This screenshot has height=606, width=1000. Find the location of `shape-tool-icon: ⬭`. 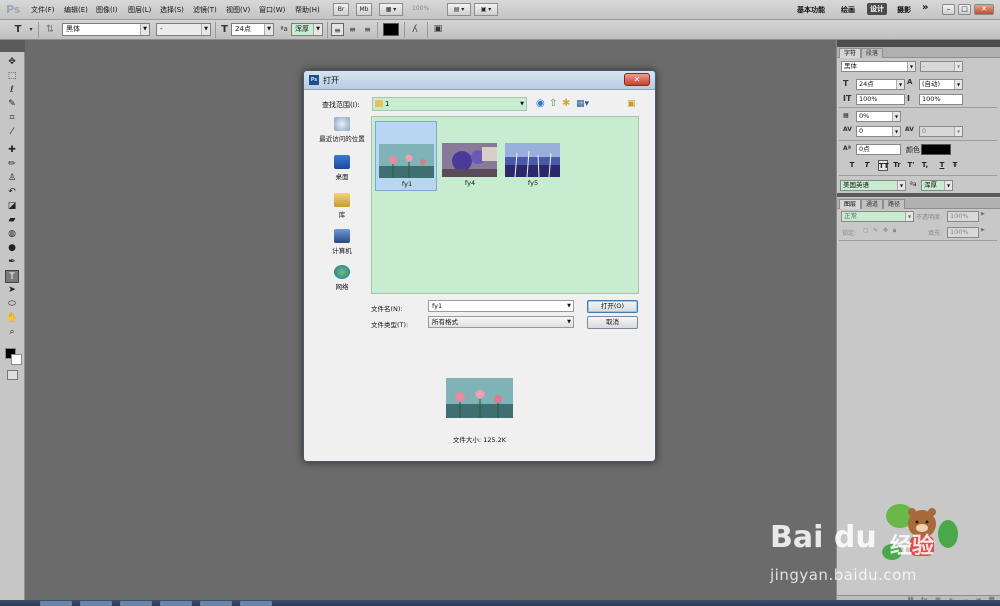

shape-tool-icon: ⬭ is located at coordinates (12, 304).